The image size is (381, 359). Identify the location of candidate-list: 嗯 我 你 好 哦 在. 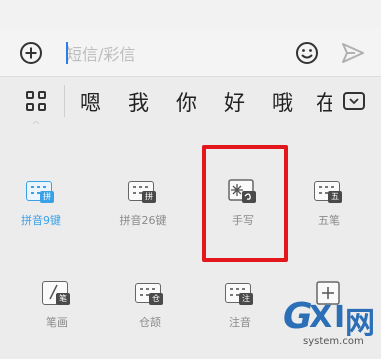
(201, 101).